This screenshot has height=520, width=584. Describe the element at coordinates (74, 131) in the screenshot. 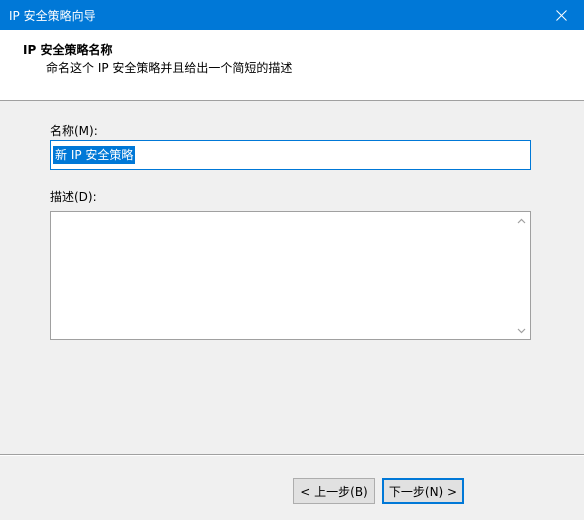

I see `name-label: 名称(M):` at that location.